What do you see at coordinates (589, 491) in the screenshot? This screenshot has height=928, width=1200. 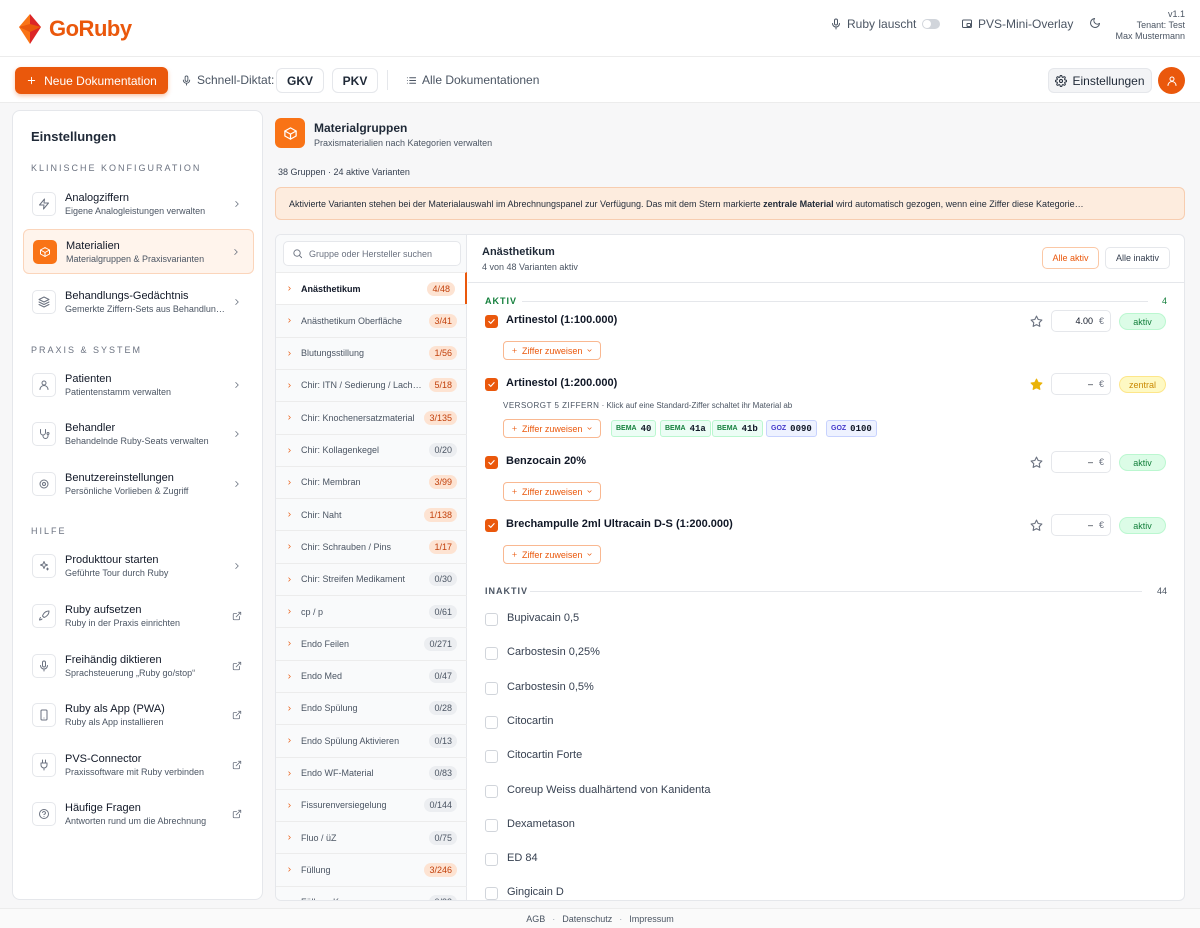 I see `chevron-down-icon` at bounding box center [589, 491].